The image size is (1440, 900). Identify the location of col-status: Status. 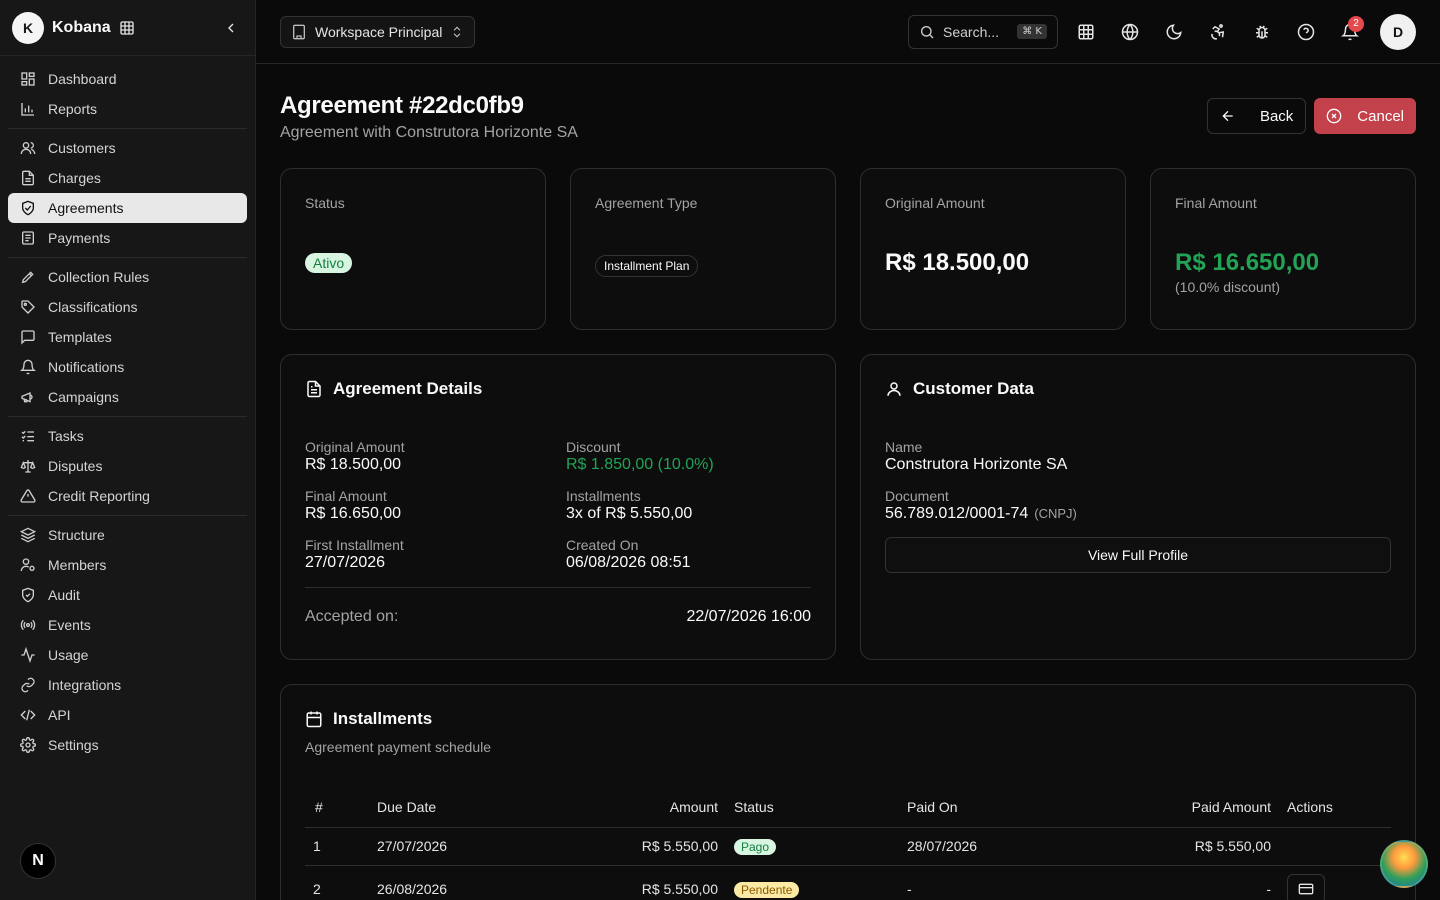
(820, 807).